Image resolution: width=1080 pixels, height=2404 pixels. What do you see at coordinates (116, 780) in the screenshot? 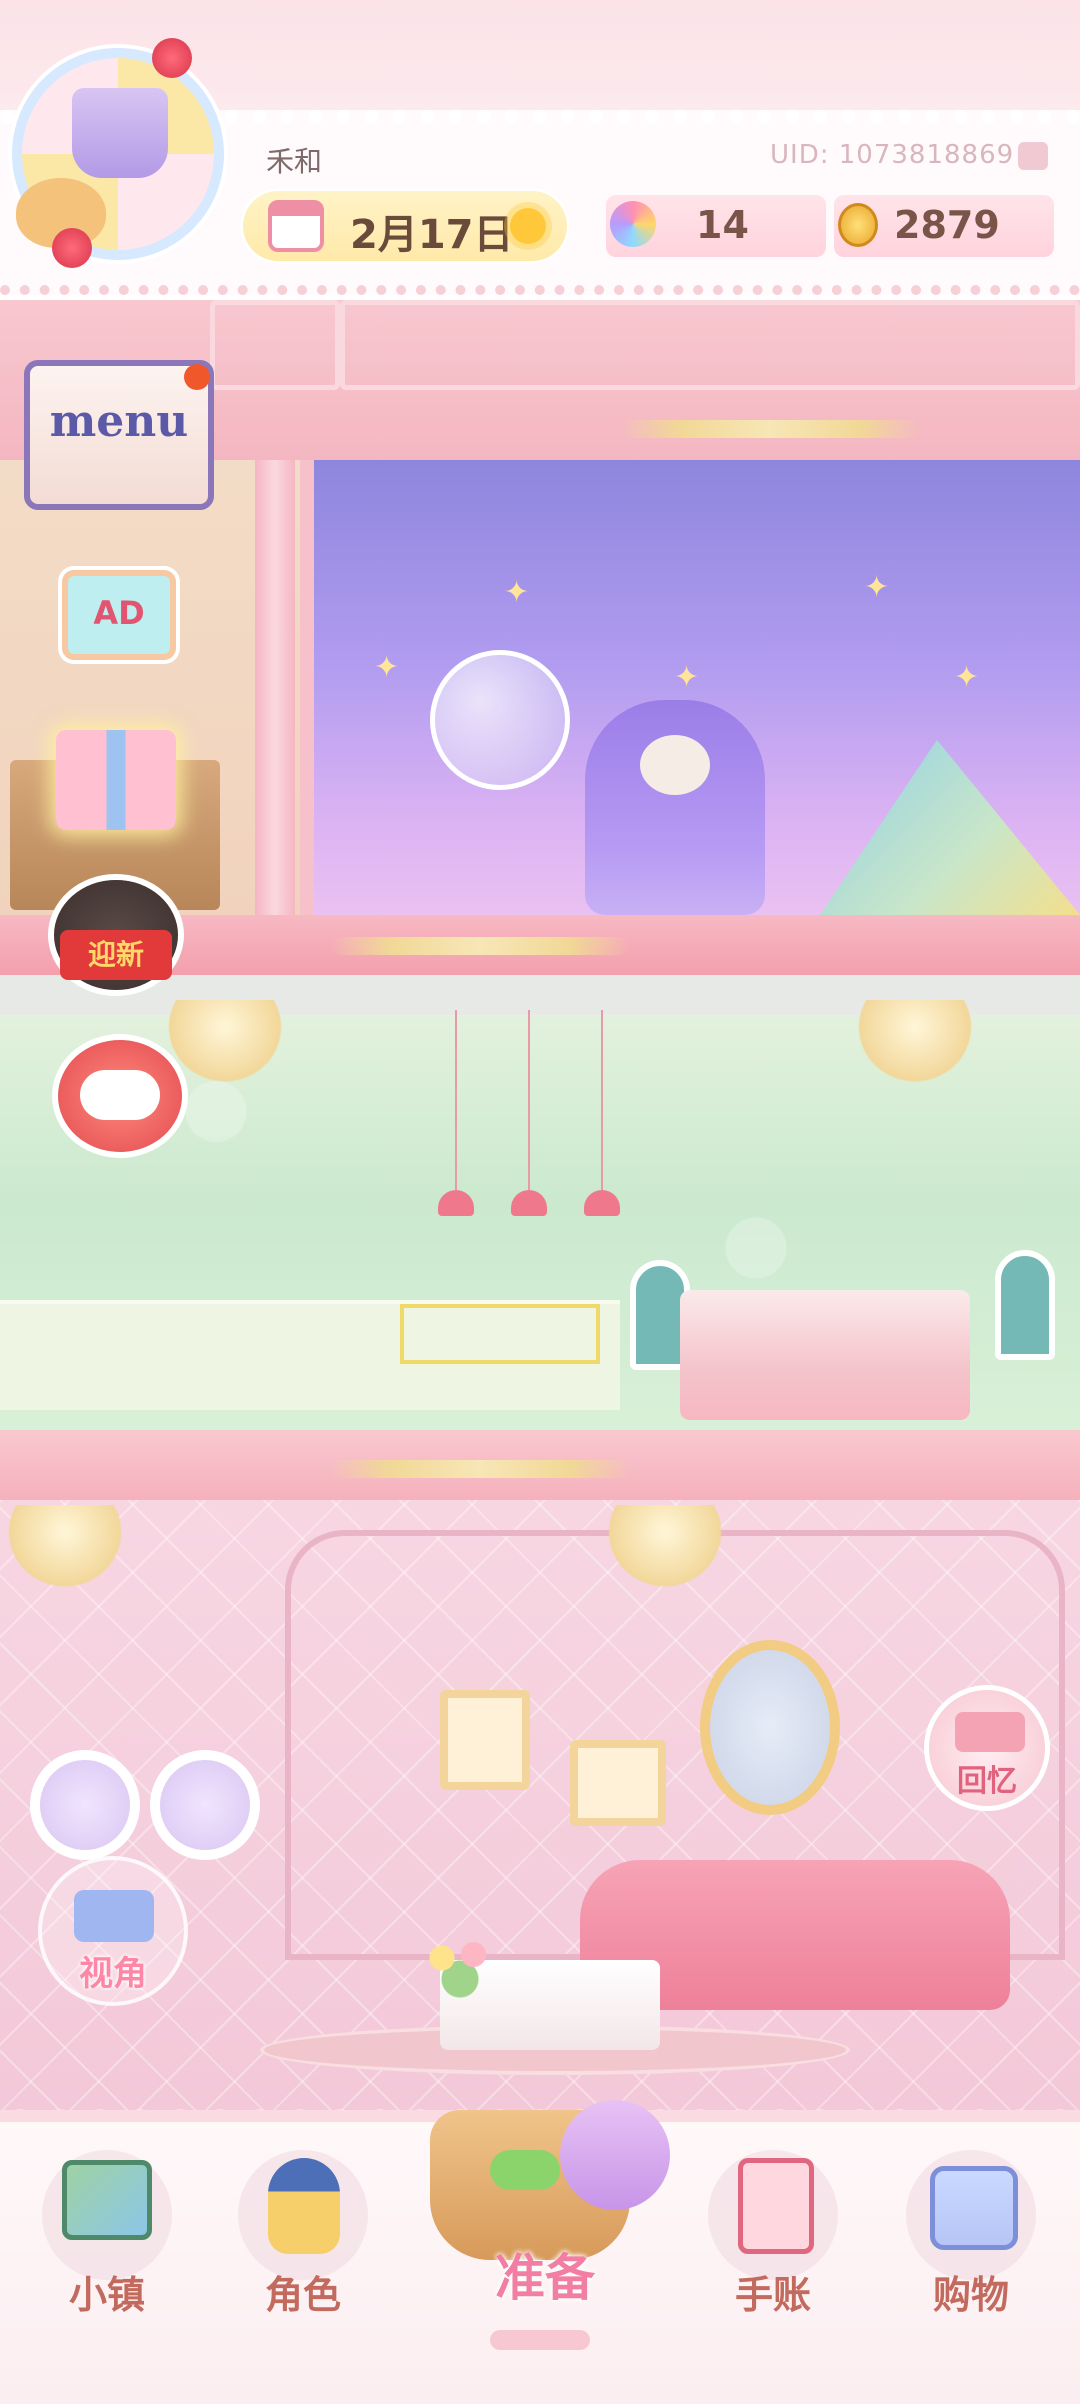
I see `gift-box-button` at bounding box center [116, 780].